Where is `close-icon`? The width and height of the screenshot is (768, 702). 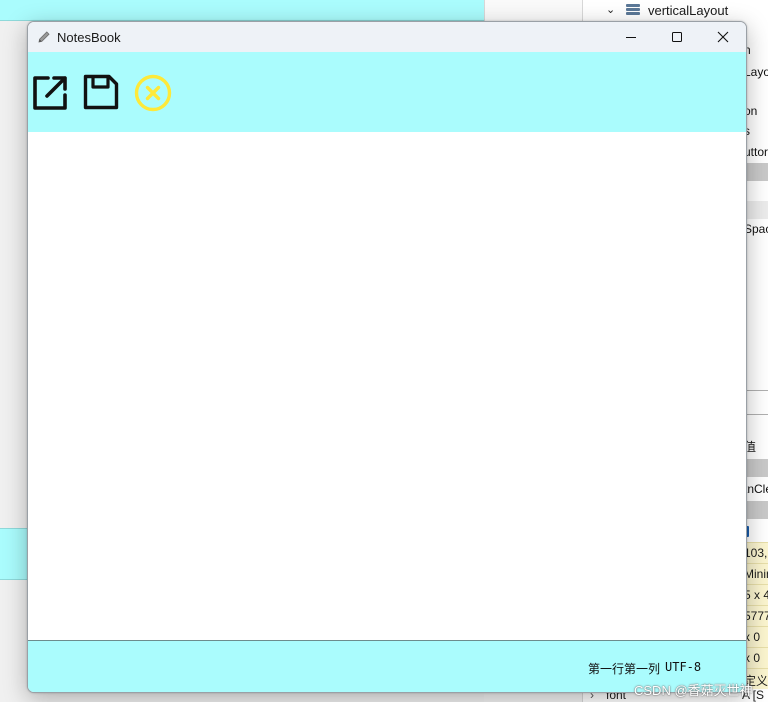
close-icon is located at coordinates (723, 37).